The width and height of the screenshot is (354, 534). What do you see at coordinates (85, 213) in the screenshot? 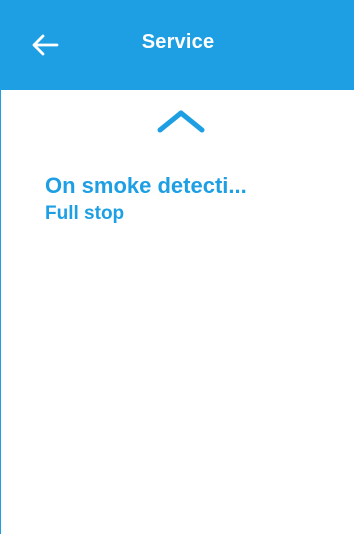
I see `setting-value: Full stop` at bounding box center [85, 213].